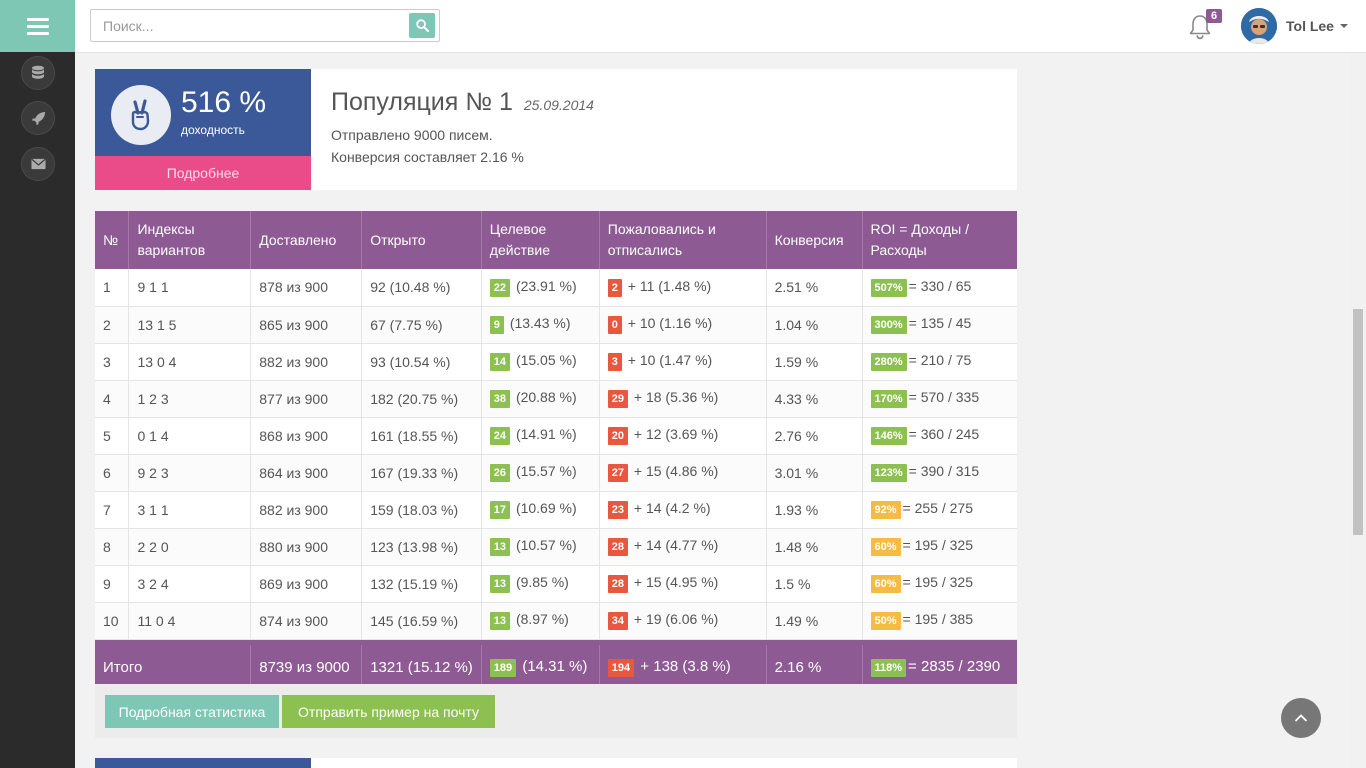 The image size is (1366, 768). Describe the element at coordinates (540, 240) in the screenshot. I see `column-header-target-action: Целевое действие` at that location.